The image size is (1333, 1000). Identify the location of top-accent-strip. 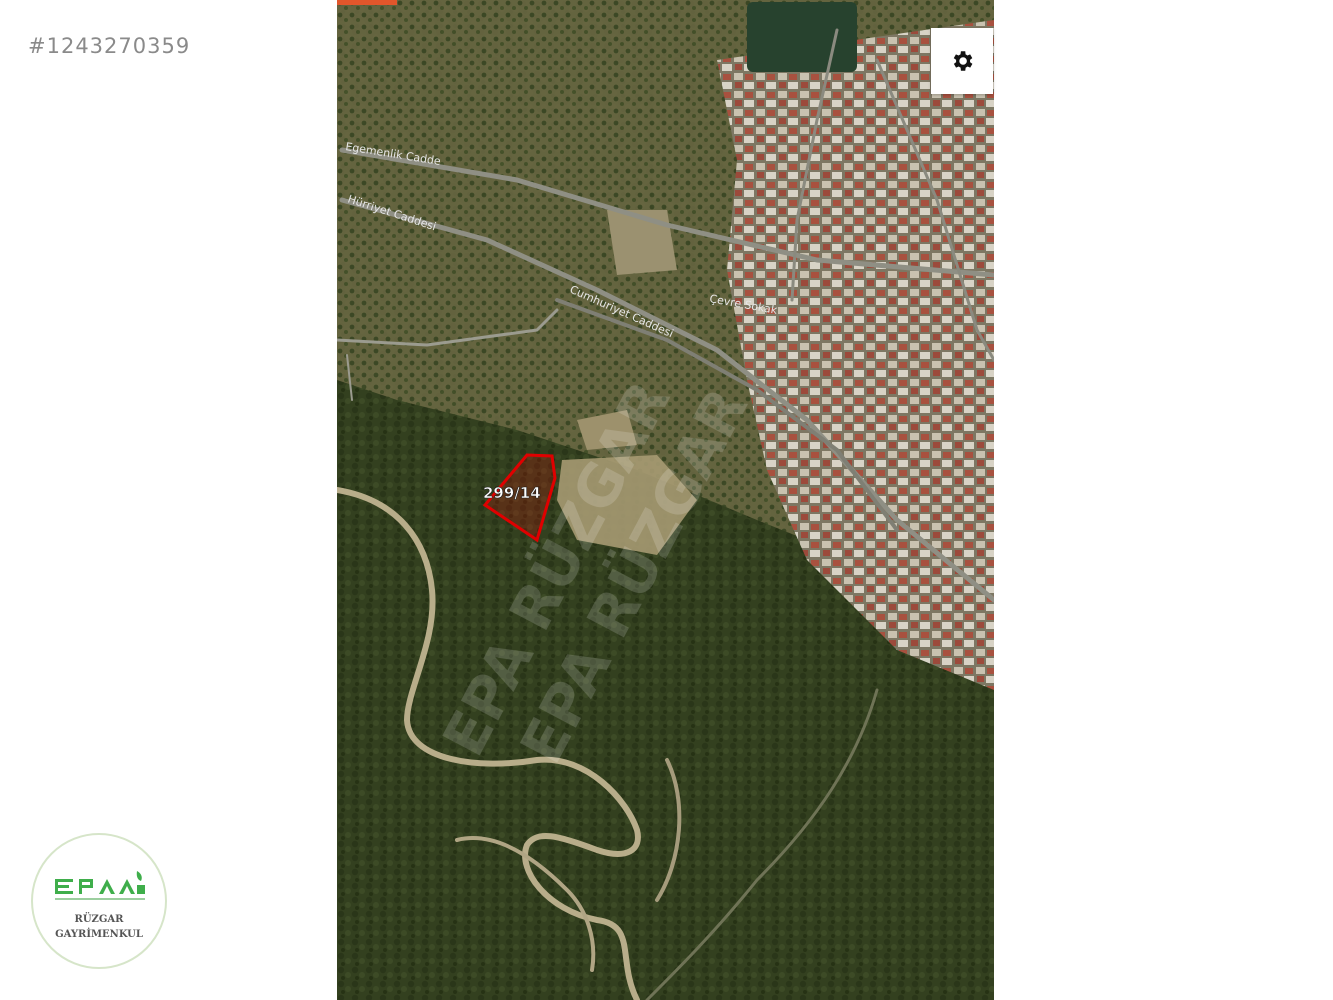
(367, 2).